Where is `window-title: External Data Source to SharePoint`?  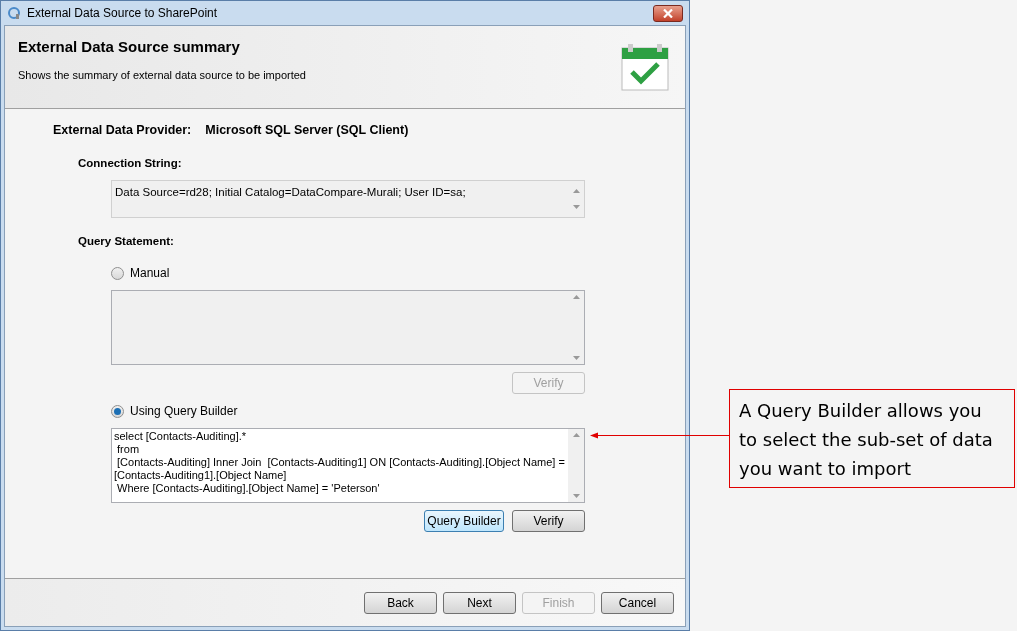
window-title: External Data Source to SharePoint is located at coordinates (122, 13).